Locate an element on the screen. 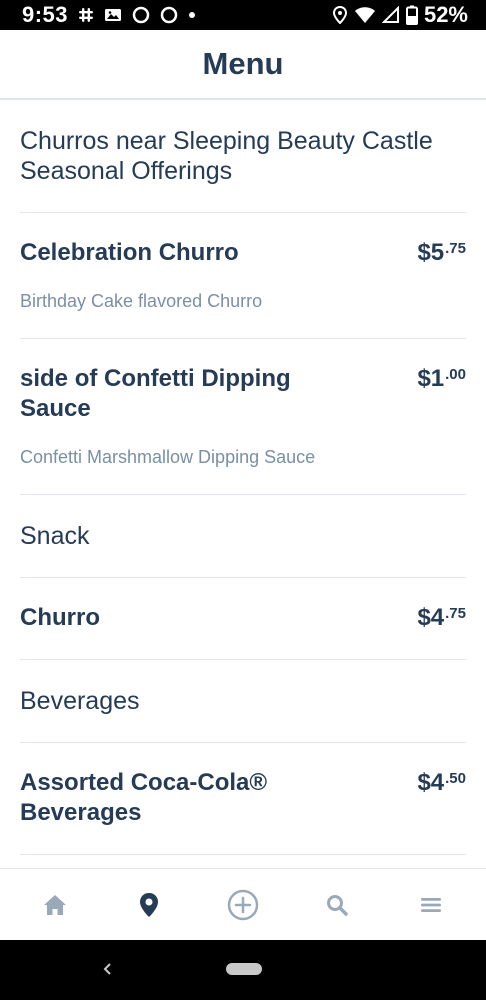  home-gesture-pill is located at coordinates (244, 969).